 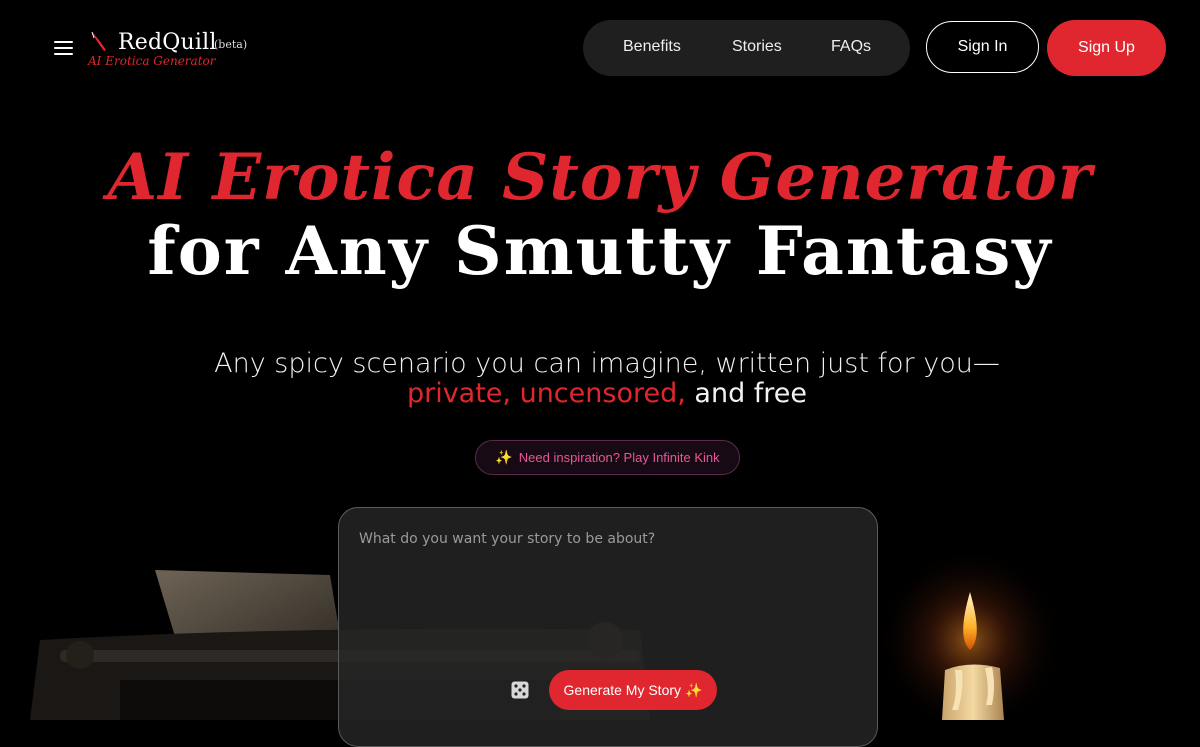 I want to click on main-nav: Benefits Stories FAQs, so click(x=746, y=48).